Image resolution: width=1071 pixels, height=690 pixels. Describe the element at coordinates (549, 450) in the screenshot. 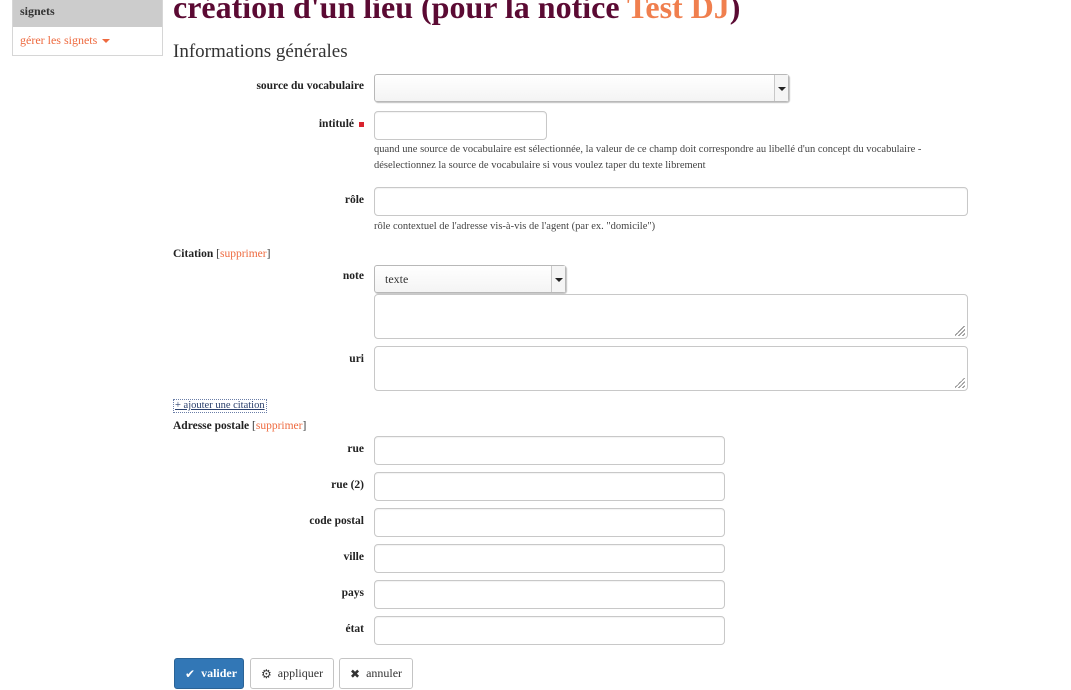

I see `rue-input` at that location.